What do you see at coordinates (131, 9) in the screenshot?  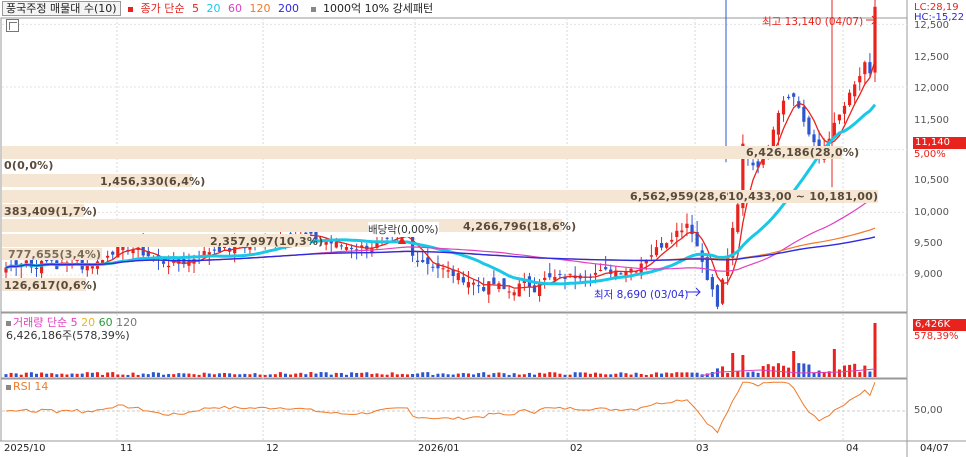 I see `ma-legend-square-icon` at bounding box center [131, 9].